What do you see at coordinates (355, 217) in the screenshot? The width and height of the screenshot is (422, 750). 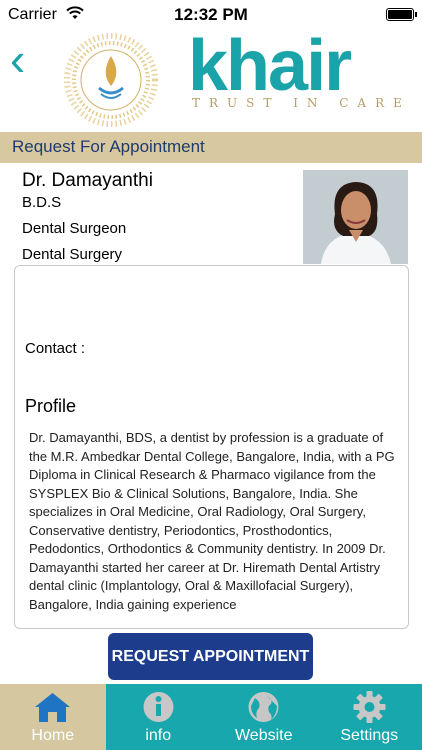 I see `doctor-photo` at bounding box center [355, 217].